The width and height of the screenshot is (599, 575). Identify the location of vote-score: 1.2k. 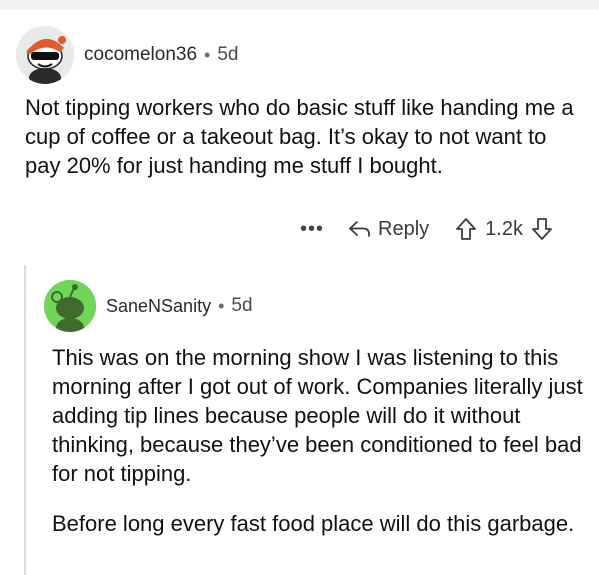
(504, 228).